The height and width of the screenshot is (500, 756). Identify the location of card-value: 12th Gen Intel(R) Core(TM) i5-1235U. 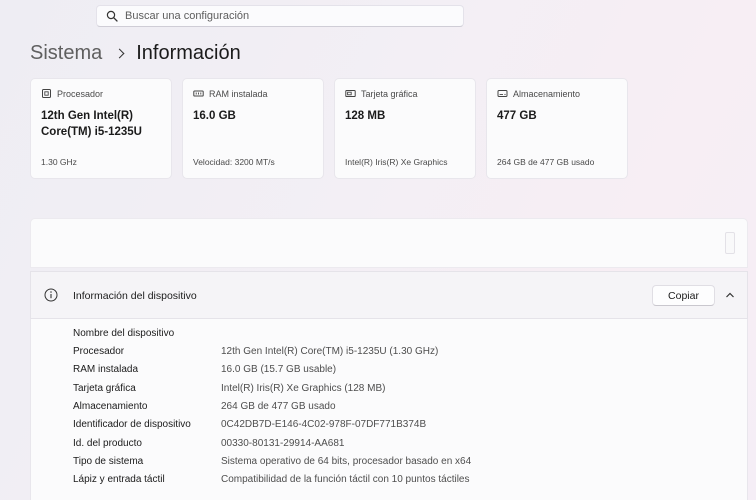
(91, 124).